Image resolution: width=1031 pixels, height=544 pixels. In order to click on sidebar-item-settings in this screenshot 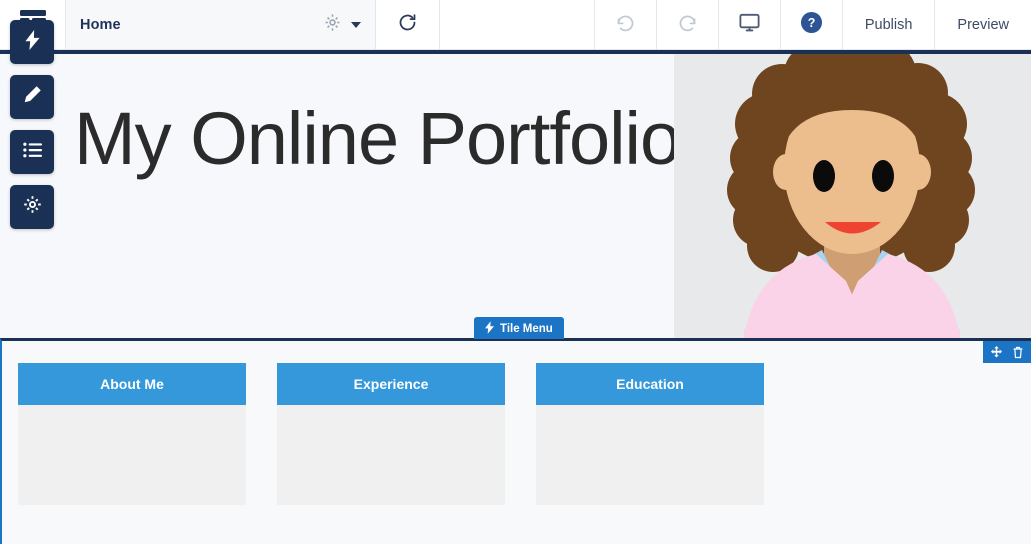, I will do `click(32, 207)`.